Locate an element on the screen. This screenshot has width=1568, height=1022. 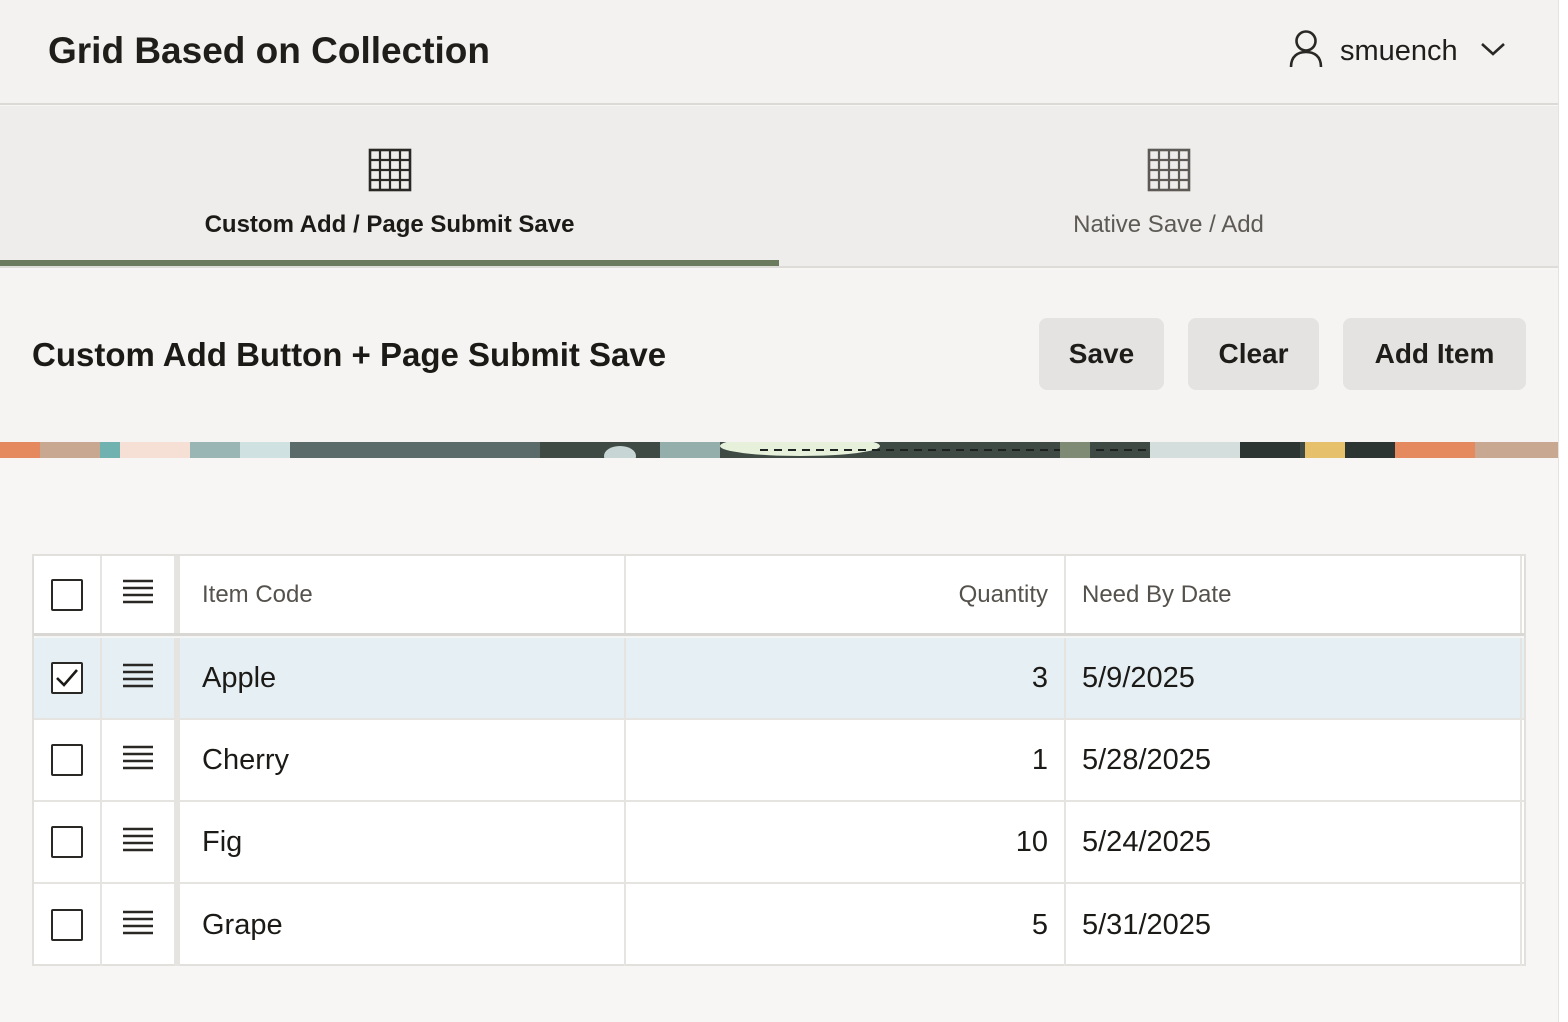
window-edge is located at coordinates (1563, 511).